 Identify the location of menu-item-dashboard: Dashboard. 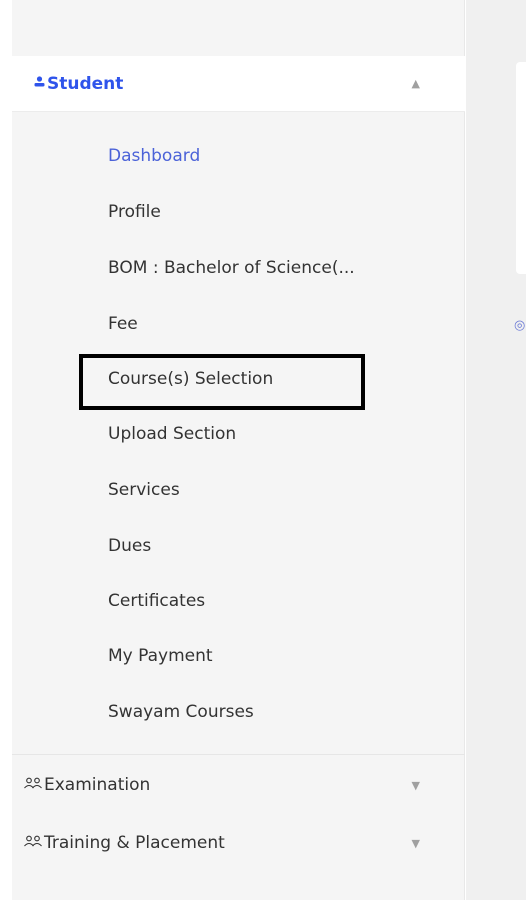
(154, 156).